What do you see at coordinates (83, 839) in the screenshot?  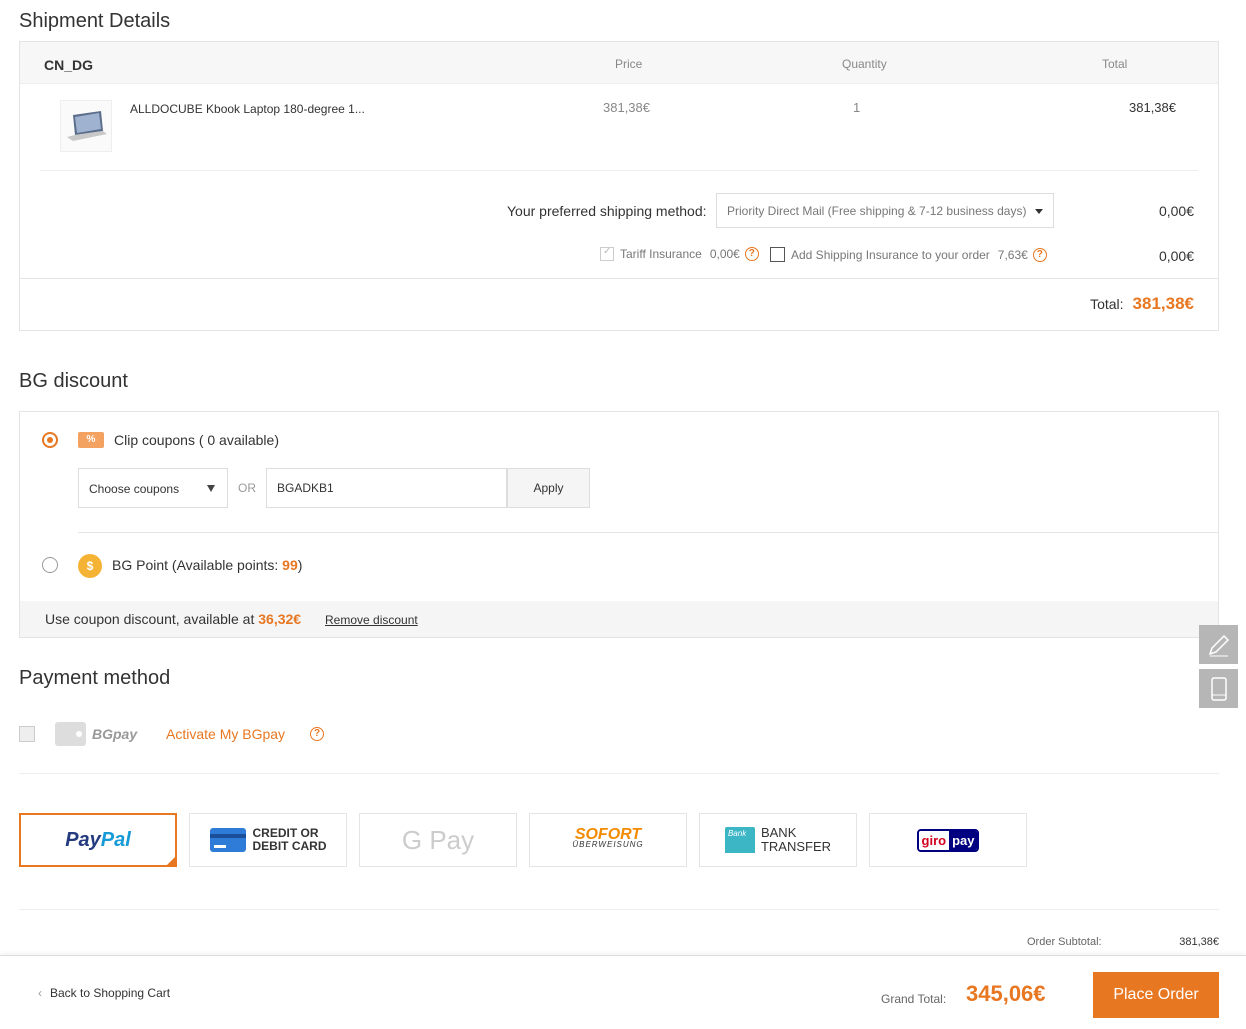 I see `paypal-text-a: Pay` at bounding box center [83, 839].